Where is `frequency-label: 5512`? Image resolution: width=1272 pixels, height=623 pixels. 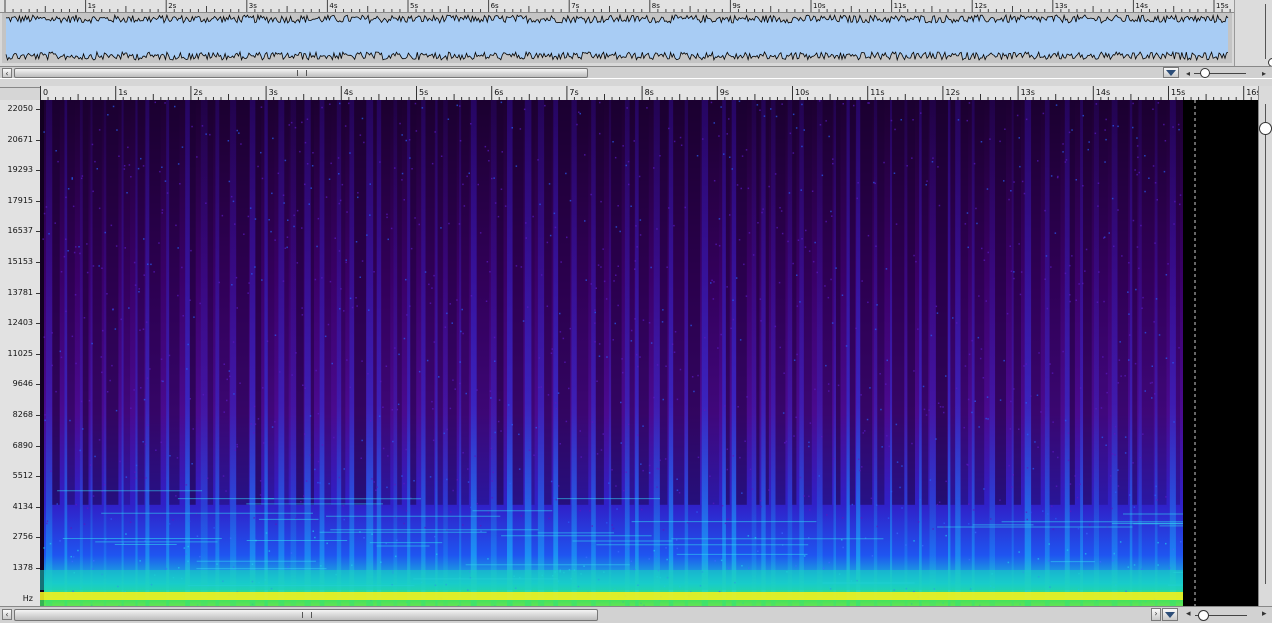
frequency-label: 5512 is located at coordinates (23, 476).